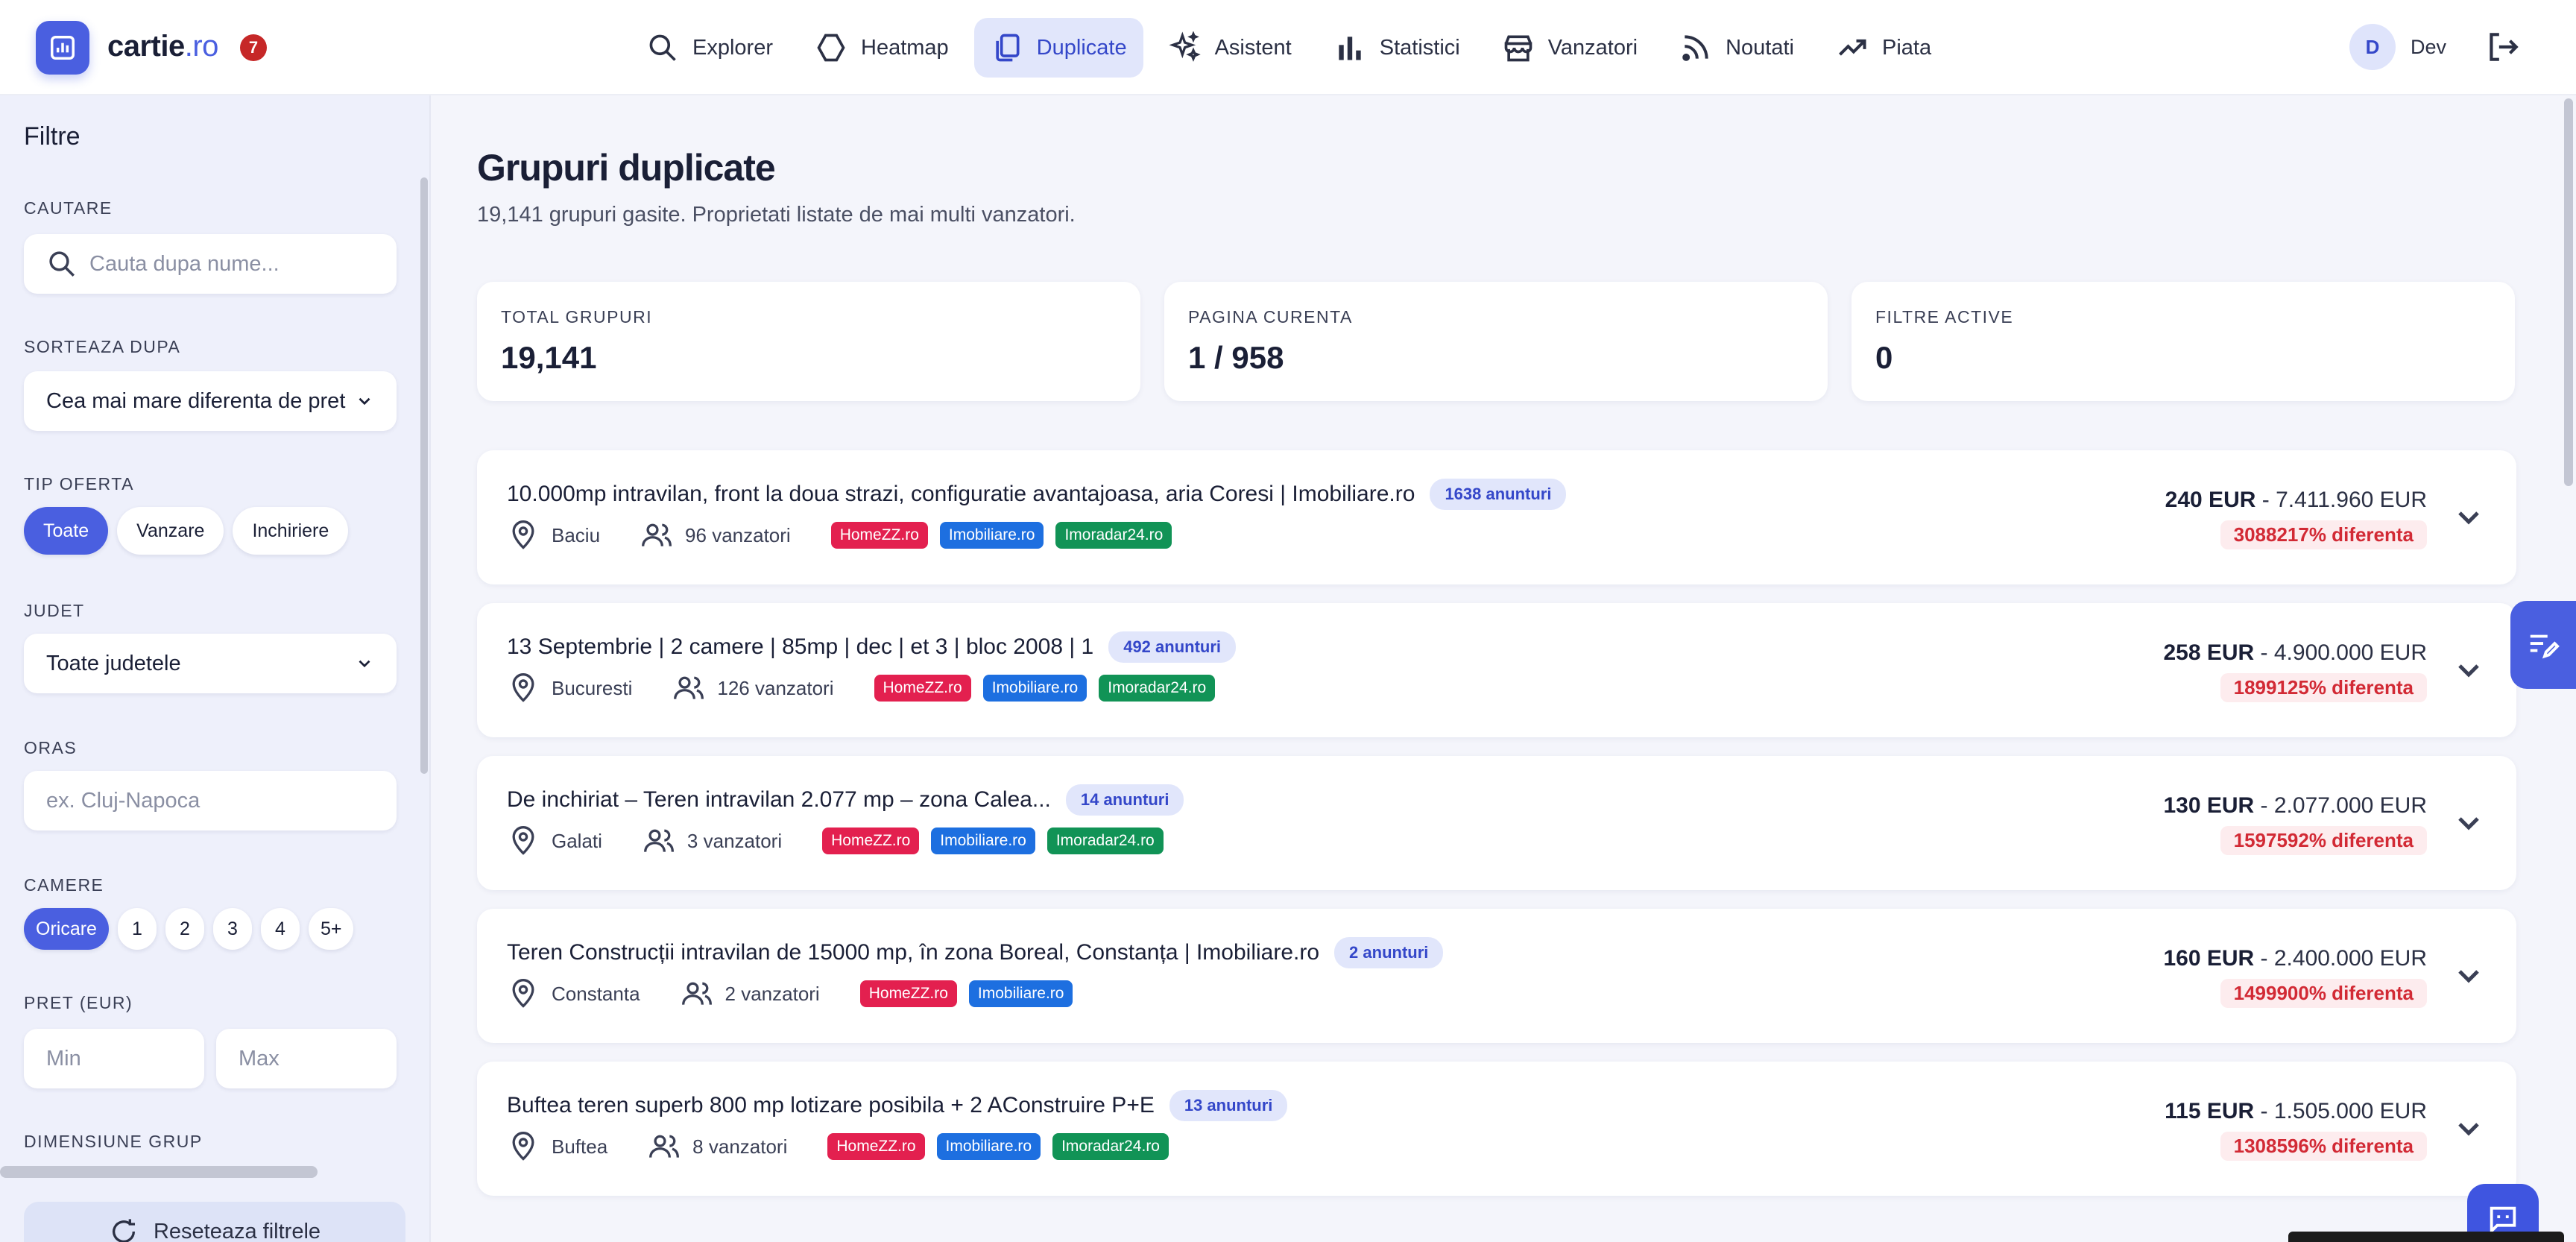 Image resolution: width=2576 pixels, height=1242 pixels. Describe the element at coordinates (2350, 958) in the screenshot. I see `price-max: 2.400.000 EUR` at that location.